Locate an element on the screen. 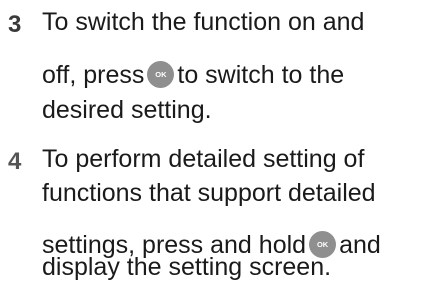 Image resolution: width=427 pixels, height=283 pixels. ok-button-label: OK is located at coordinates (161, 74).